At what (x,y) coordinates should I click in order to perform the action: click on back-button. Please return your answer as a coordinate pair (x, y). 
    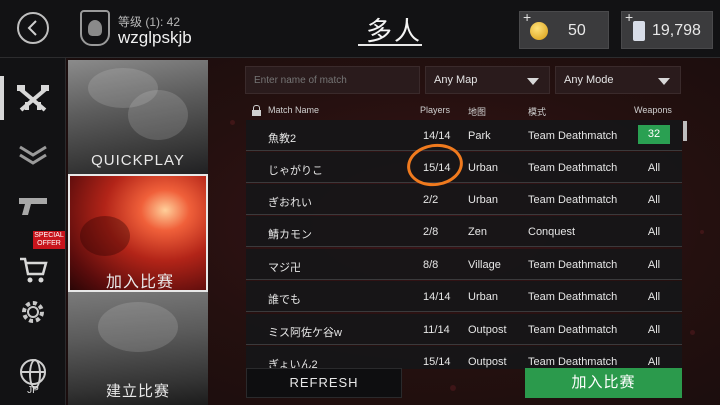
    Looking at the image, I should click on (33, 28).